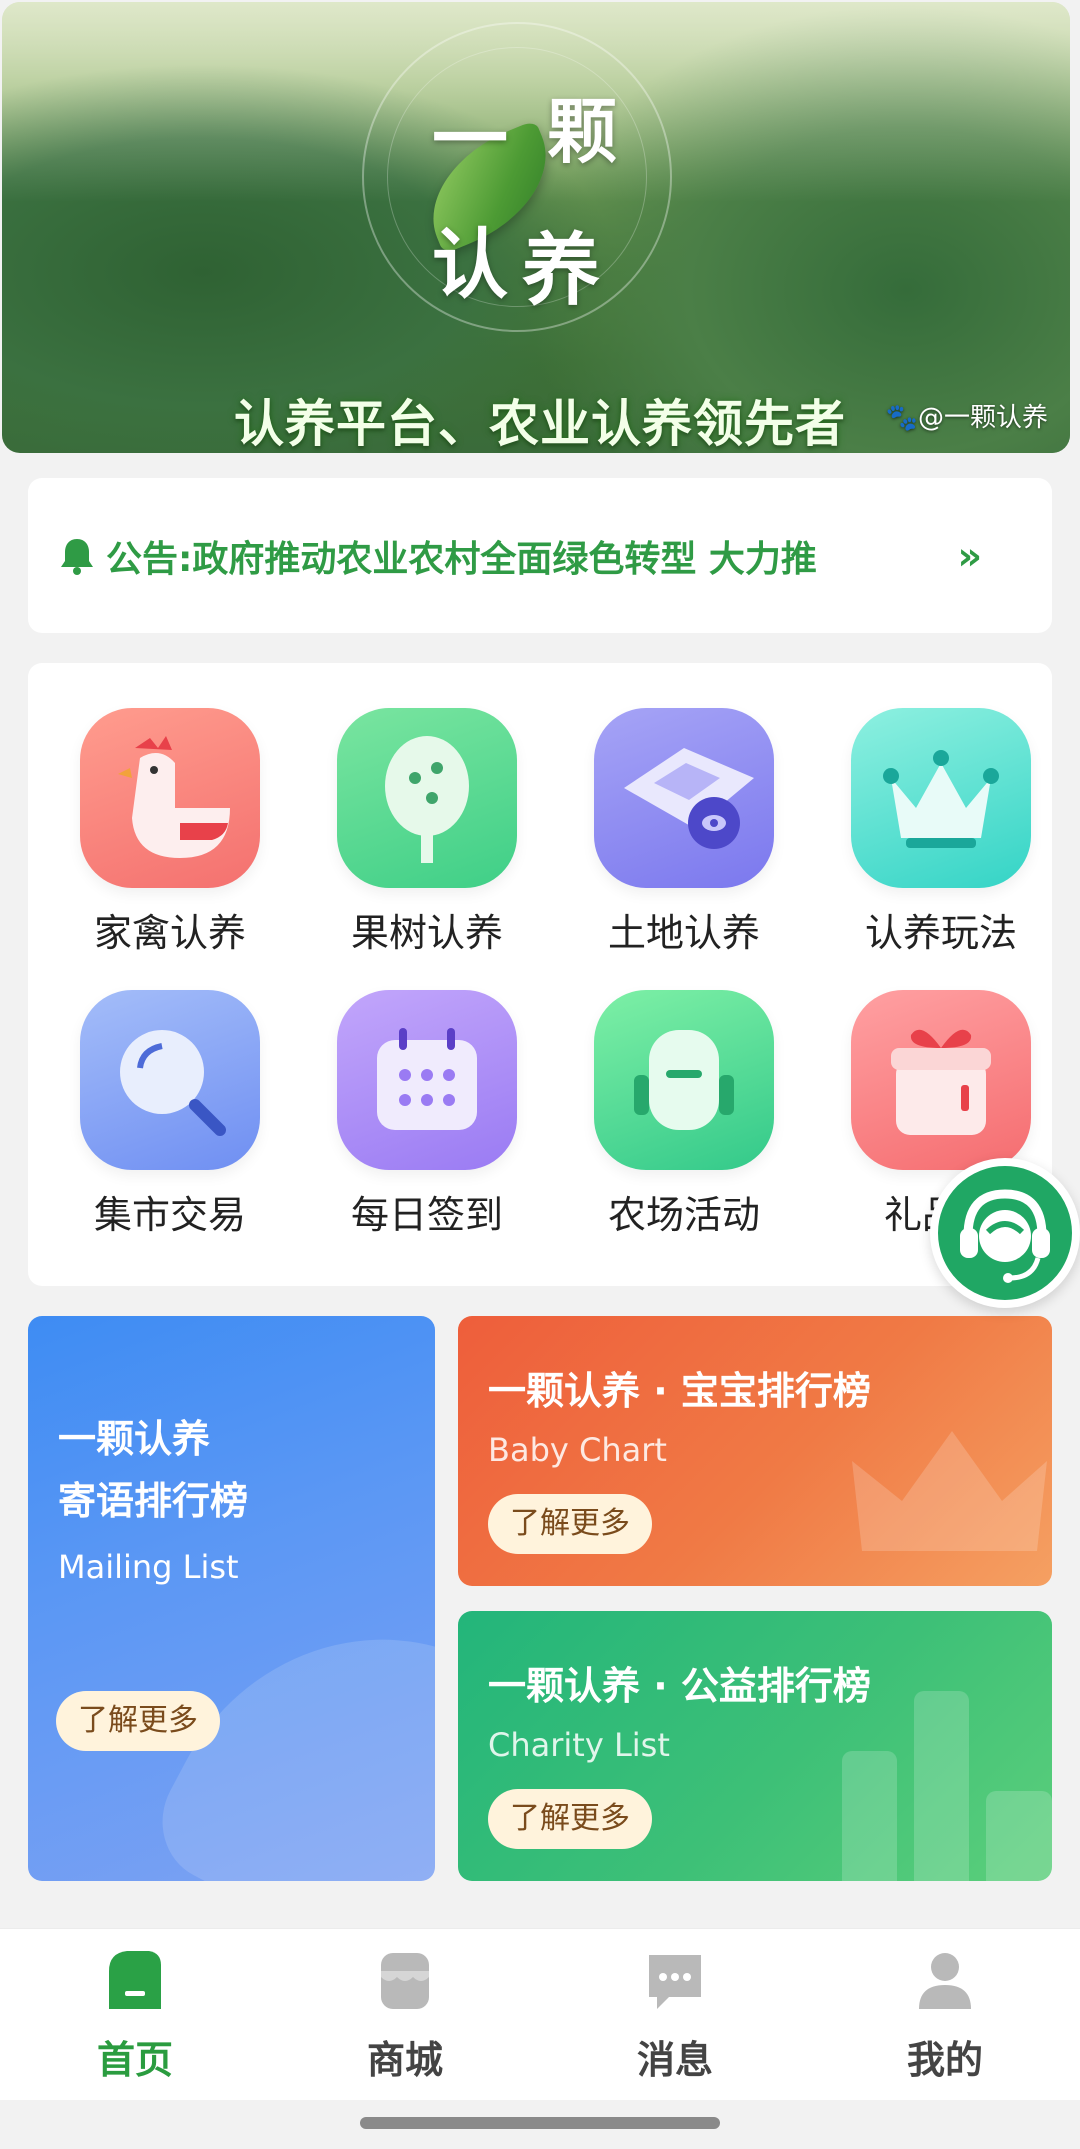 This screenshot has height=2149, width=1080. I want to click on home-icon, so click(135, 1980).